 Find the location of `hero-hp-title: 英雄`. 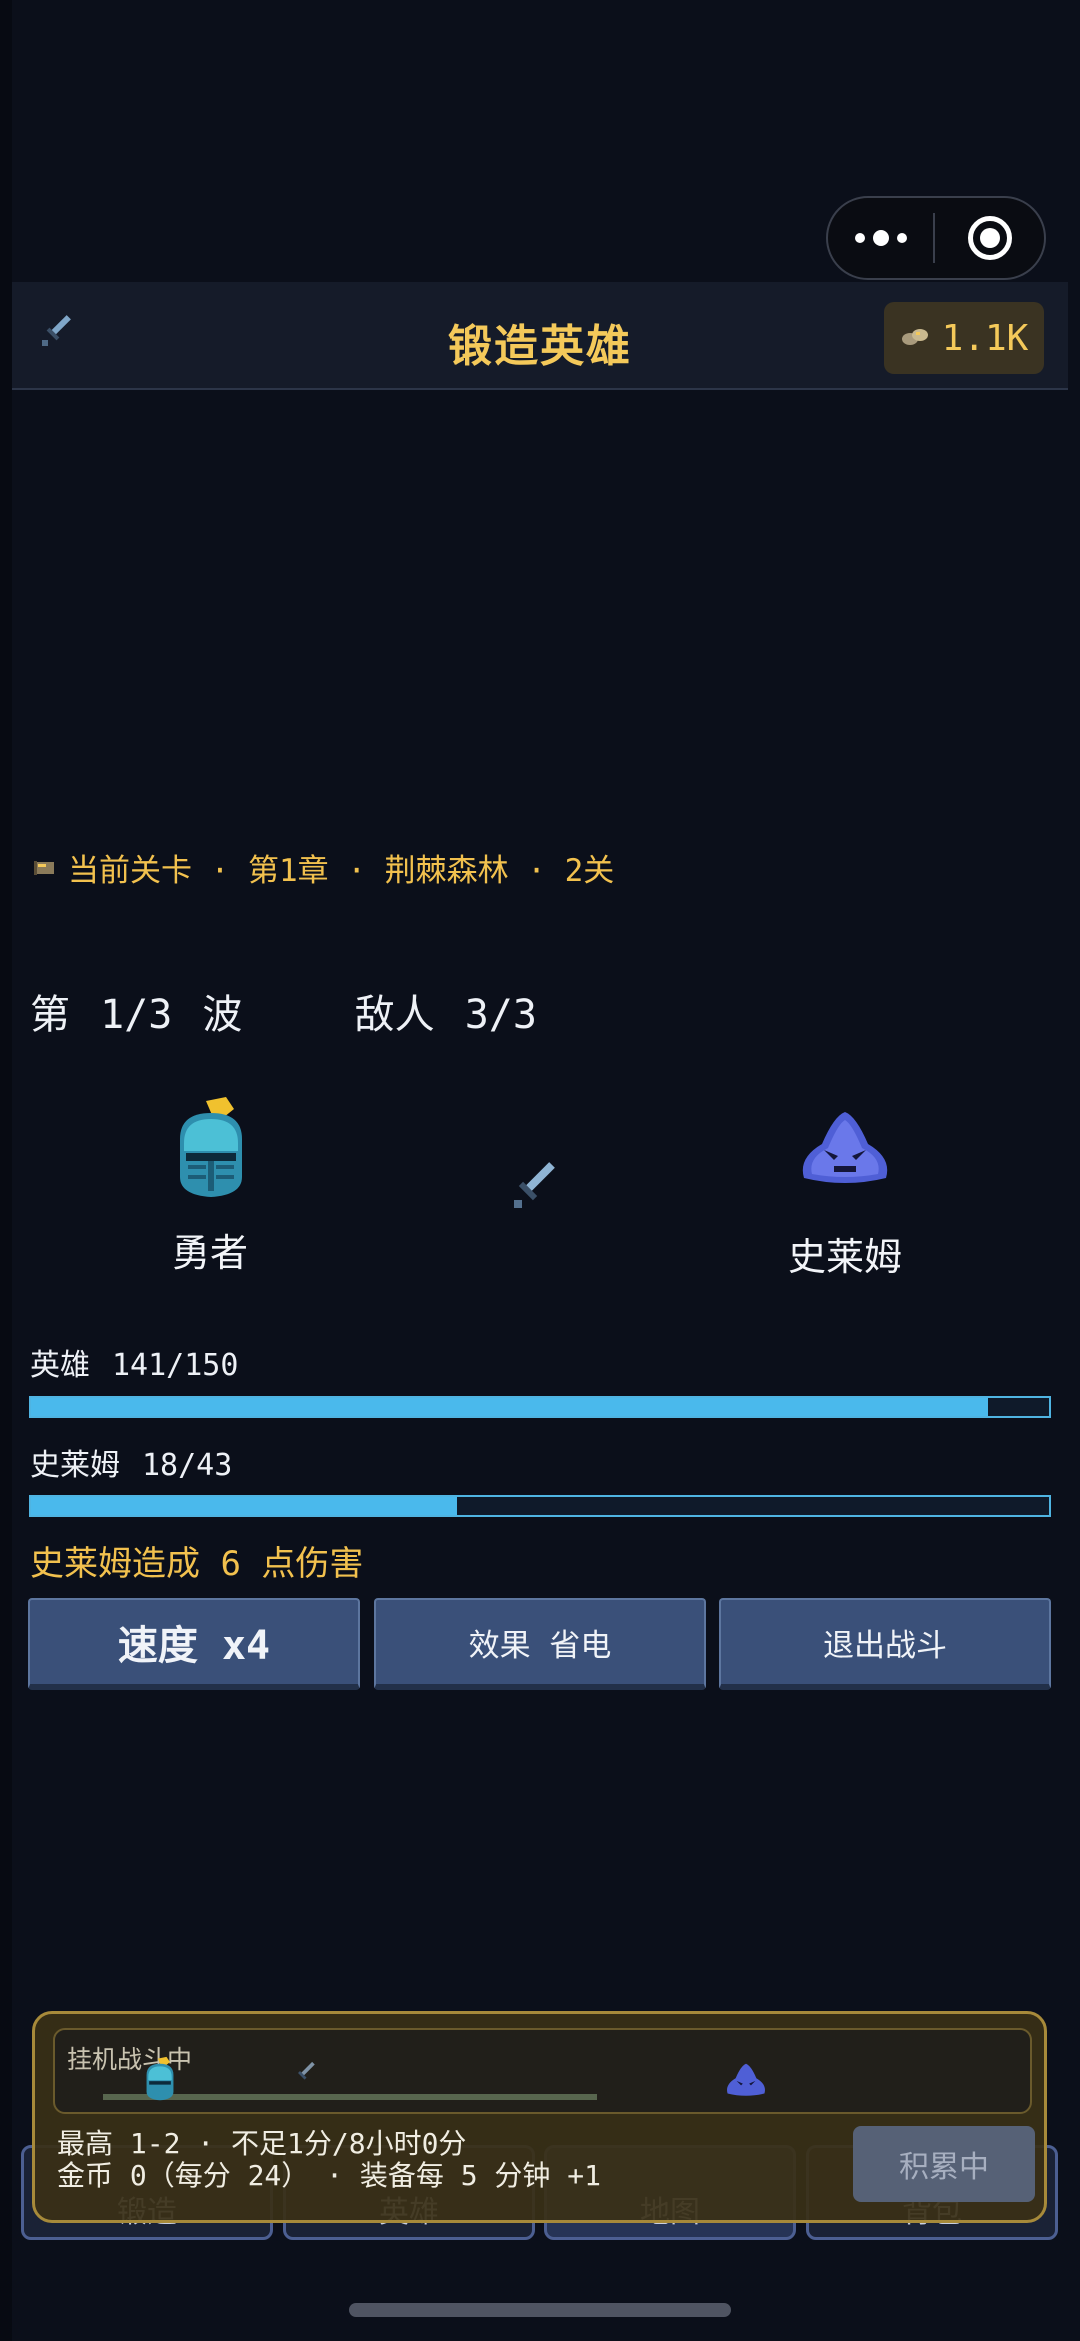

hero-hp-title: 英雄 is located at coordinates (60, 1365).